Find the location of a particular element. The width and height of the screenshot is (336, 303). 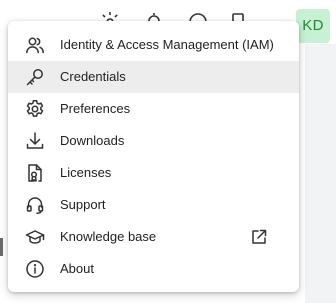

menu-item-label: Identity & Access Management (IAM) is located at coordinates (167, 44).